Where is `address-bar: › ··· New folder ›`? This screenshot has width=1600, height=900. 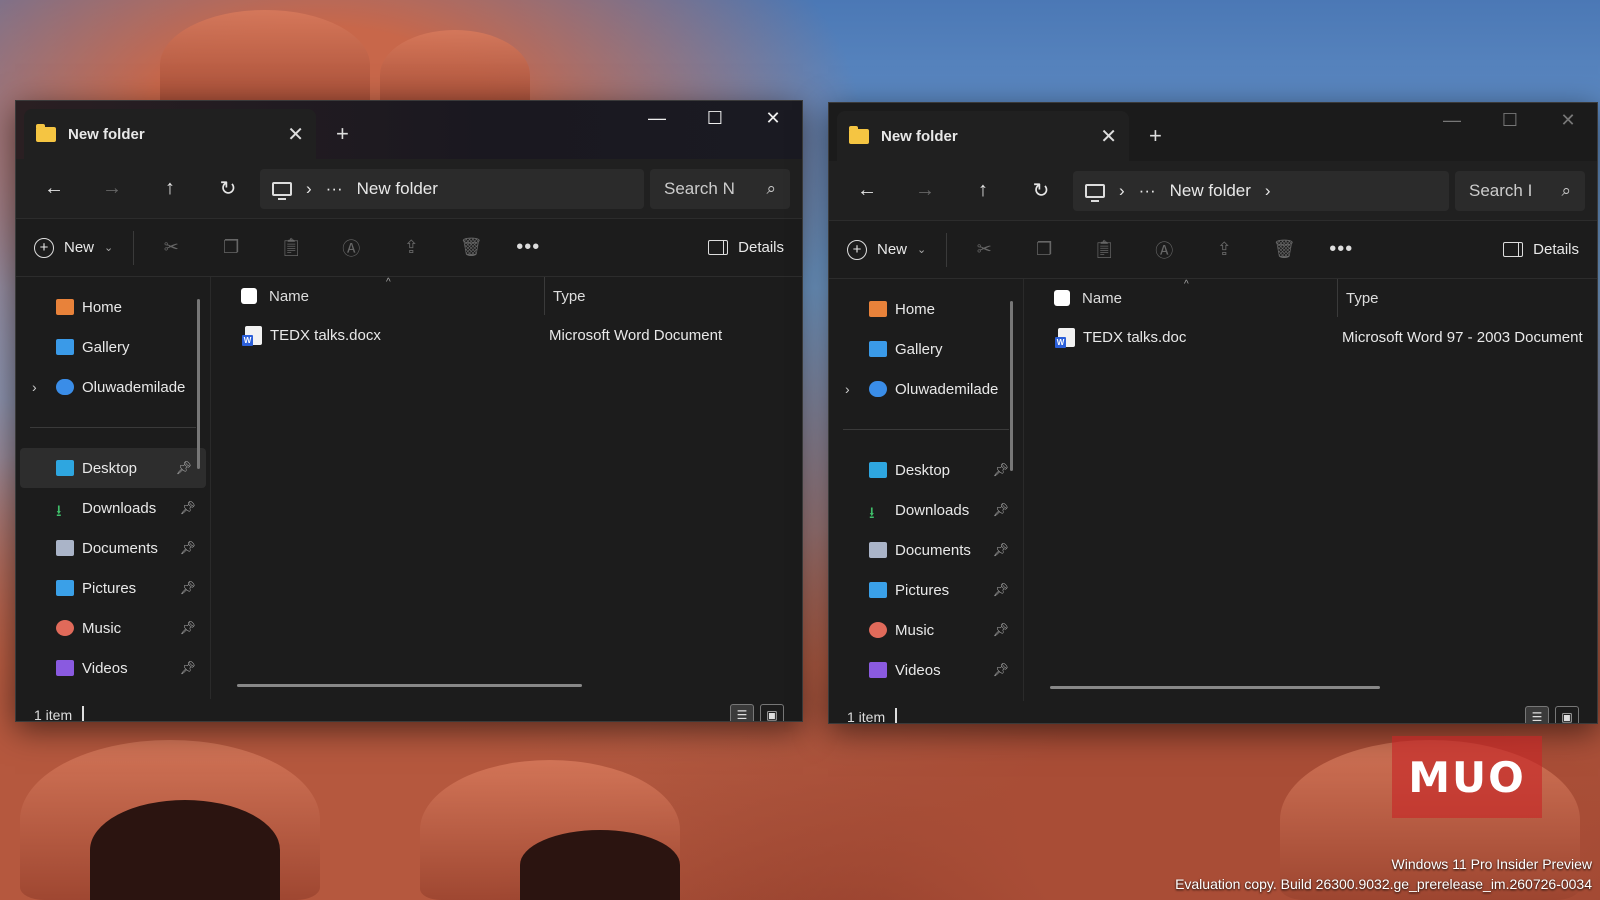
address-bar: › ··· New folder › is located at coordinates (1261, 190).